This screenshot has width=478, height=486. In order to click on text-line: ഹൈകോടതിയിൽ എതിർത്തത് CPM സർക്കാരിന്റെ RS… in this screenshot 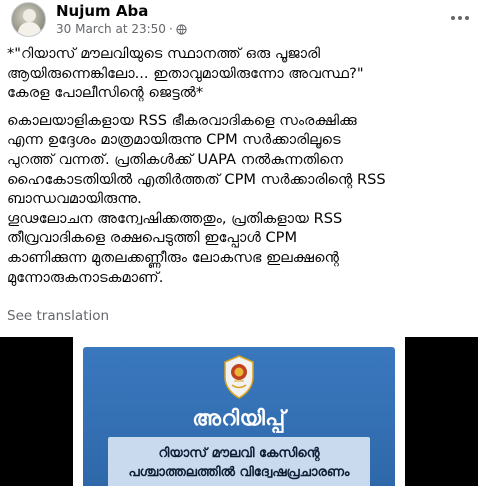, I will do `click(196, 179)`.